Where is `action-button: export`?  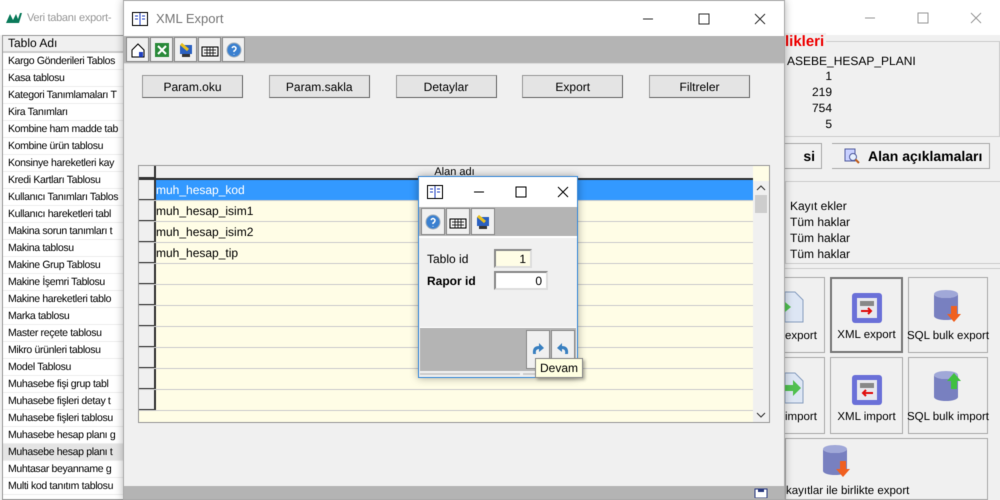 action-button: export is located at coordinates (805, 315).